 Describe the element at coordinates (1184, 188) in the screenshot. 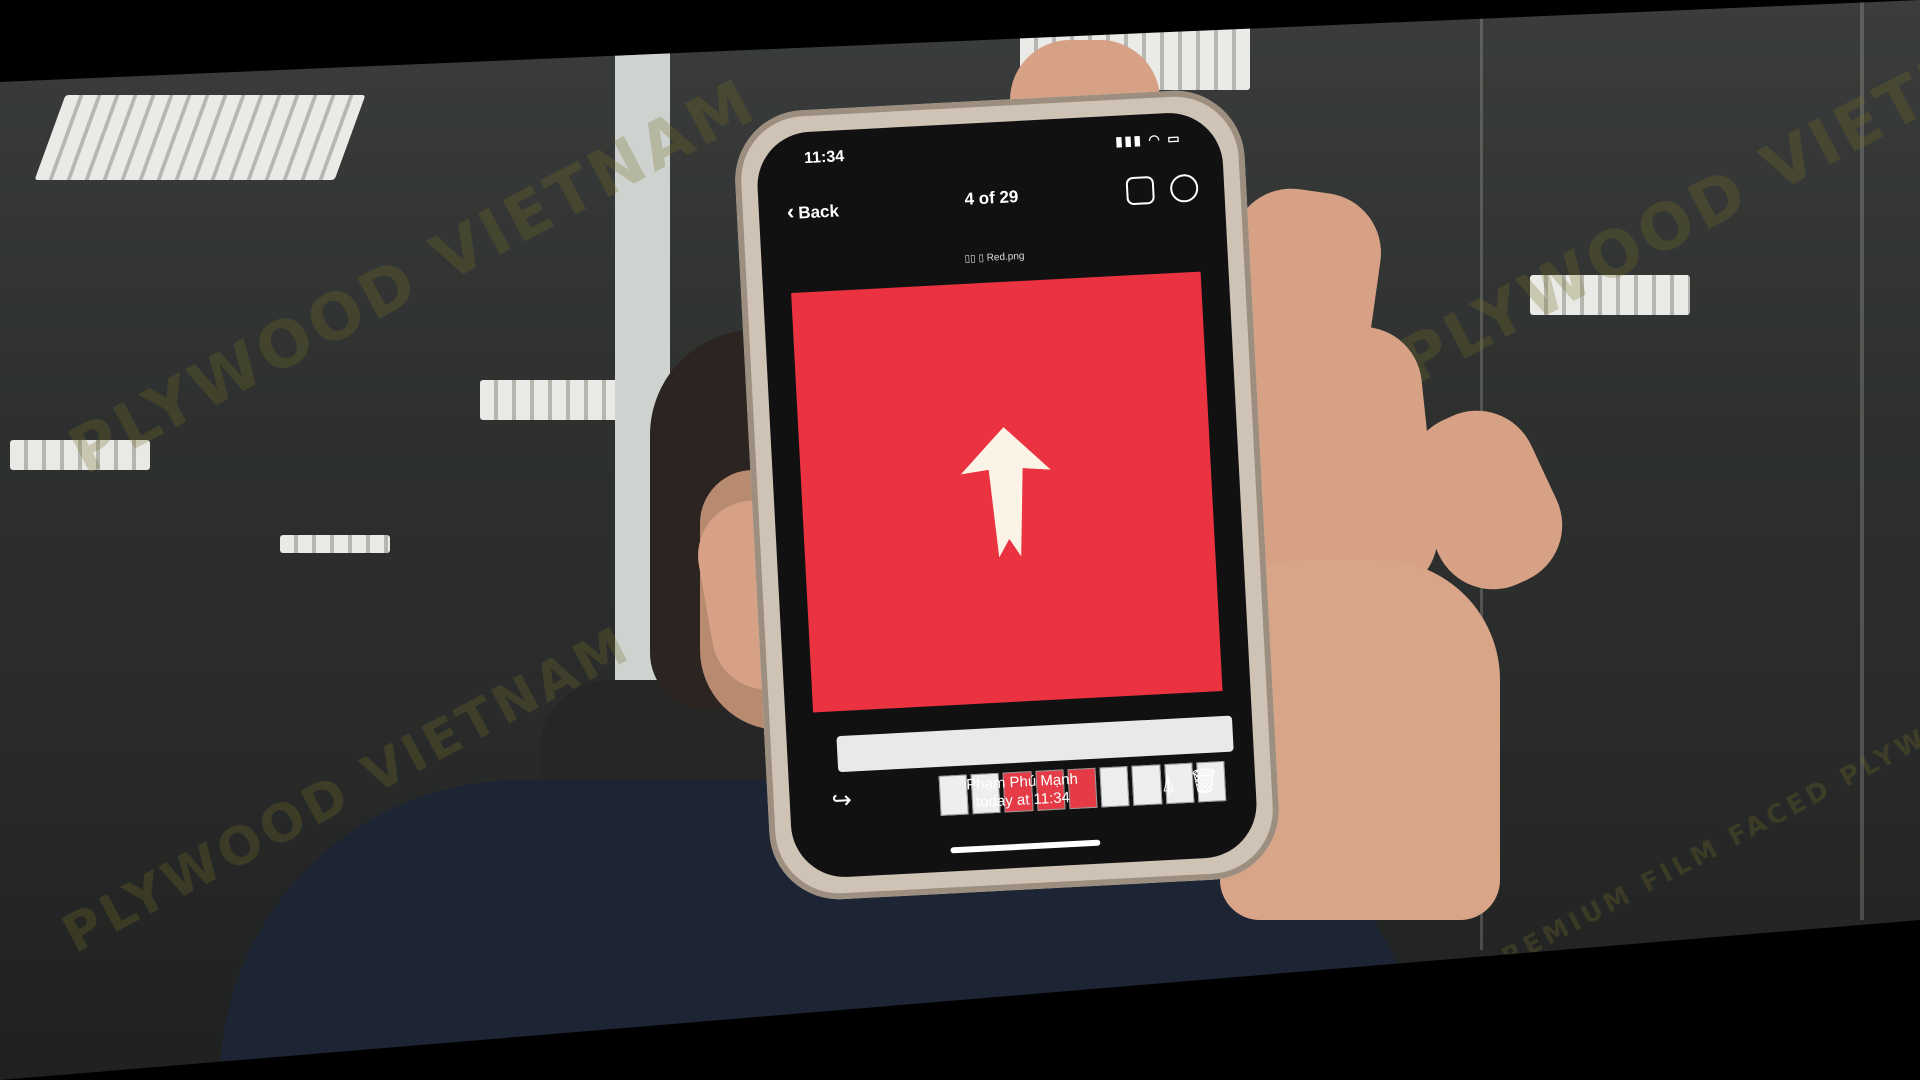

I see `more-icon` at that location.